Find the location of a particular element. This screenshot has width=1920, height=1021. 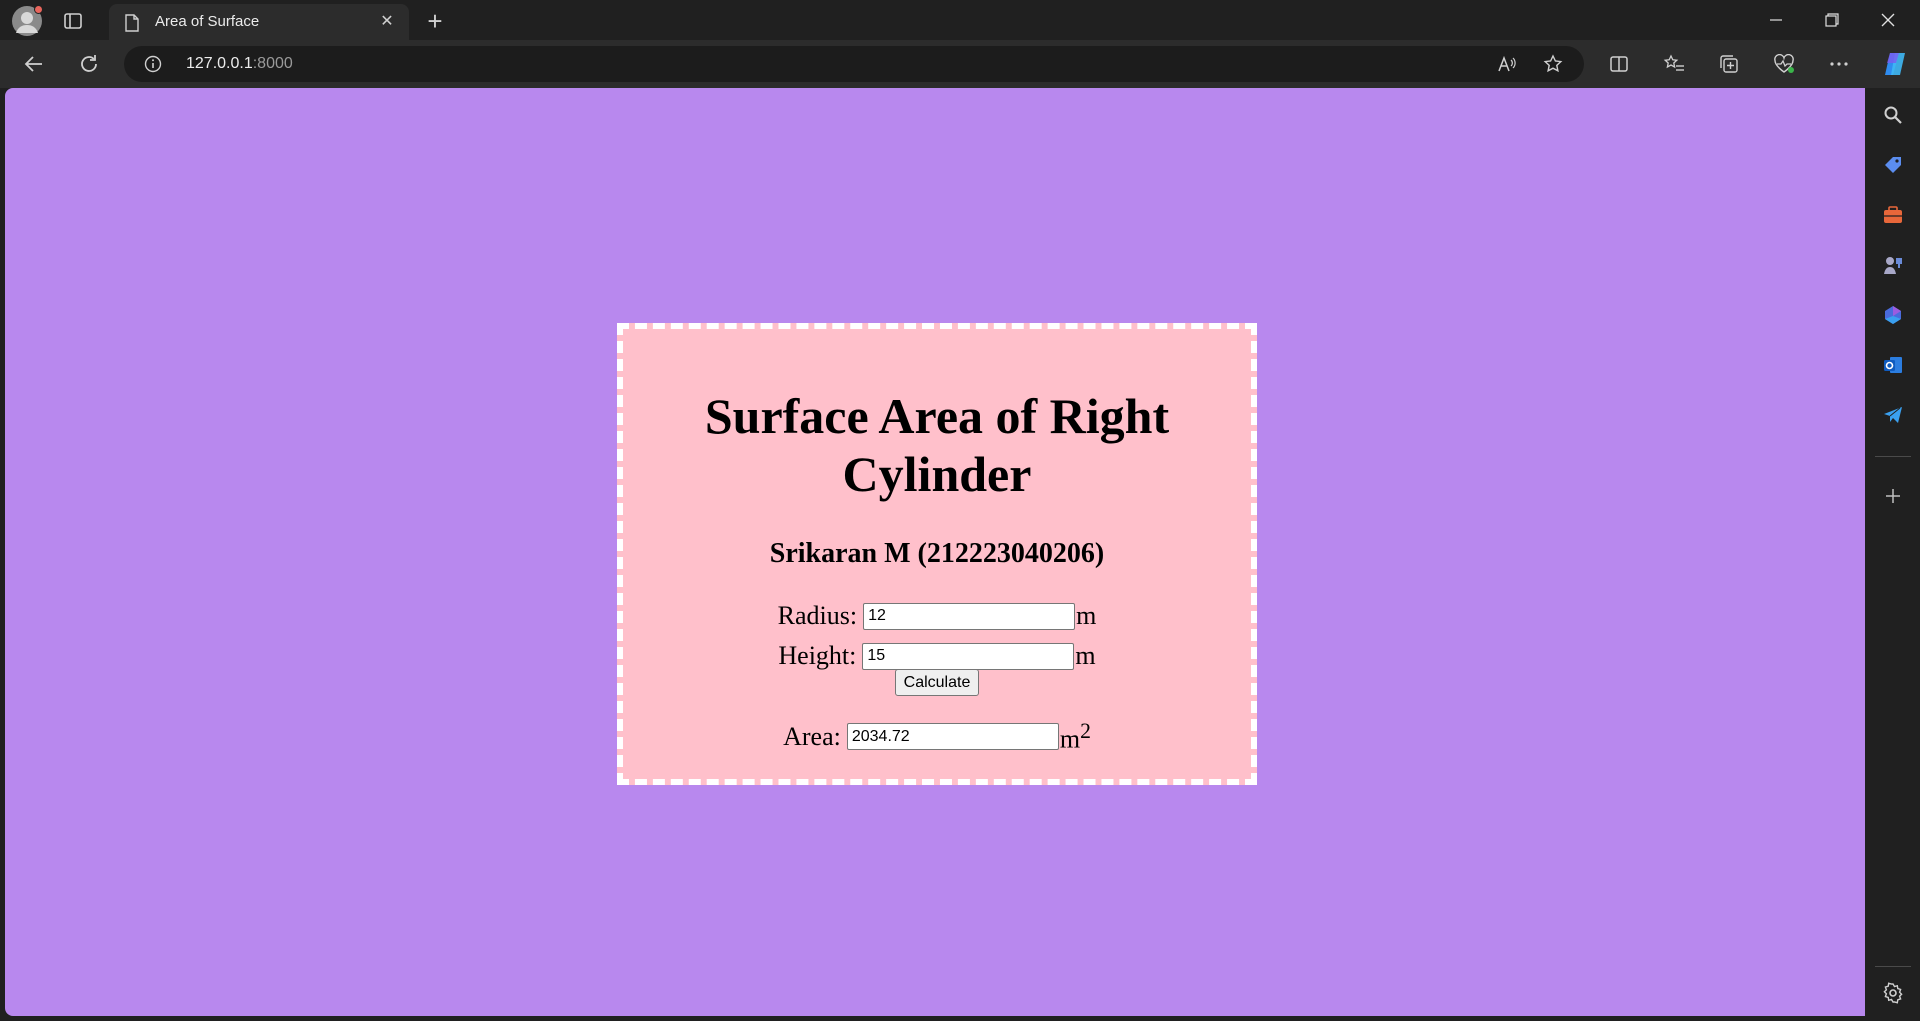

area-row: Area: m2 is located at coordinates (937, 737).